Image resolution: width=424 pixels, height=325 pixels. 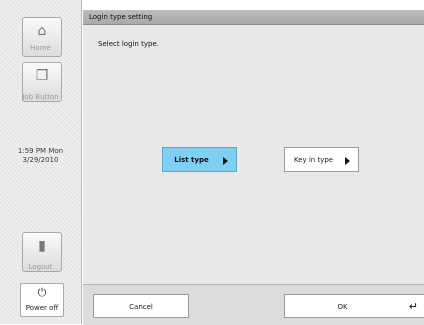 I want to click on cancel-button: Cancel, so click(x=141, y=306).